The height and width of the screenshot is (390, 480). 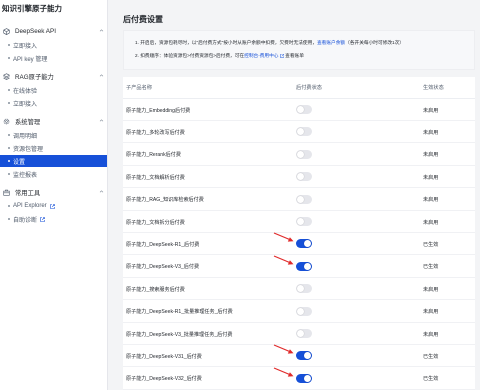 What do you see at coordinates (6, 31) in the screenshot?
I see `cube-icon` at bounding box center [6, 31].